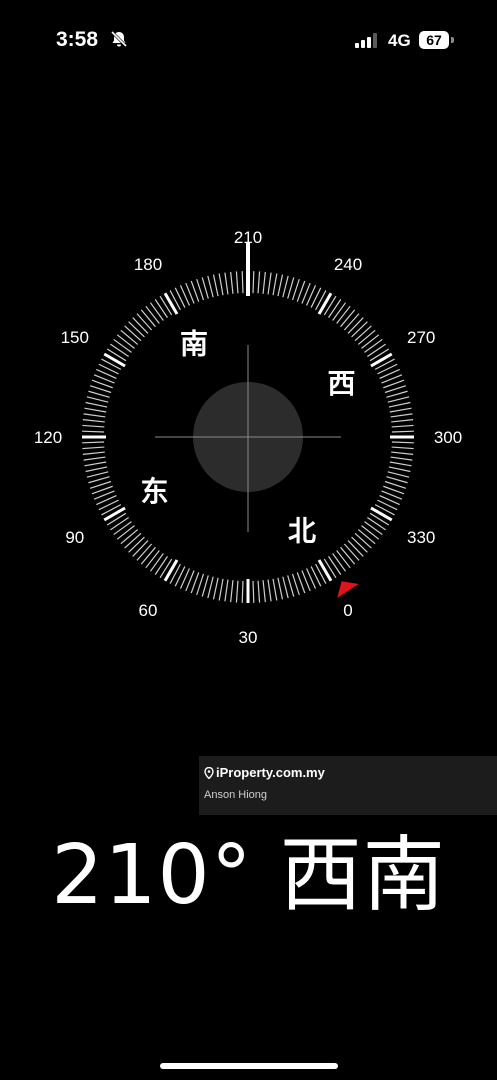 This screenshot has height=1080, width=497. What do you see at coordinates (248, 875) in the screenshot?
I see `heading-readout: 210° 西南` at bounding box center [248, 875].